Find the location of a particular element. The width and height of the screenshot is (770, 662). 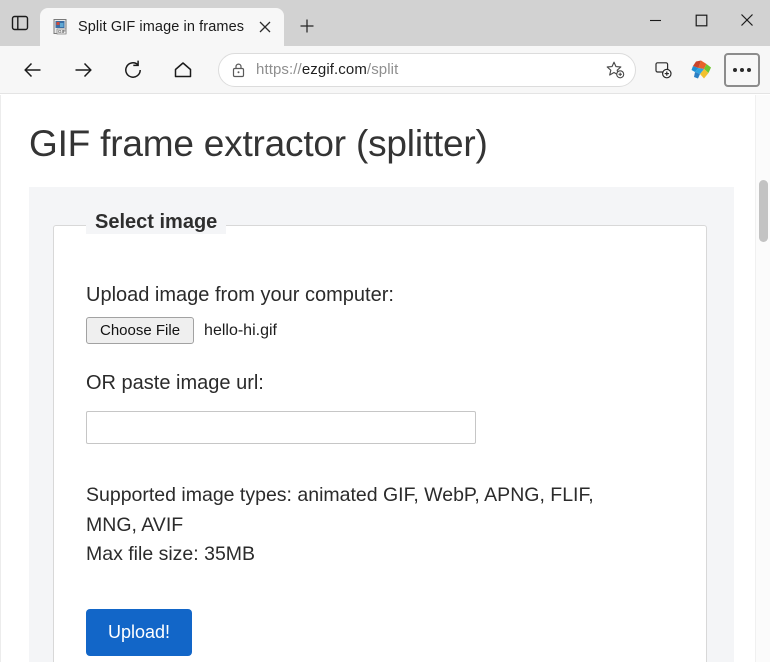

tab-strip: GIF Split GIF image in frames is located at coordinates (385, 23).